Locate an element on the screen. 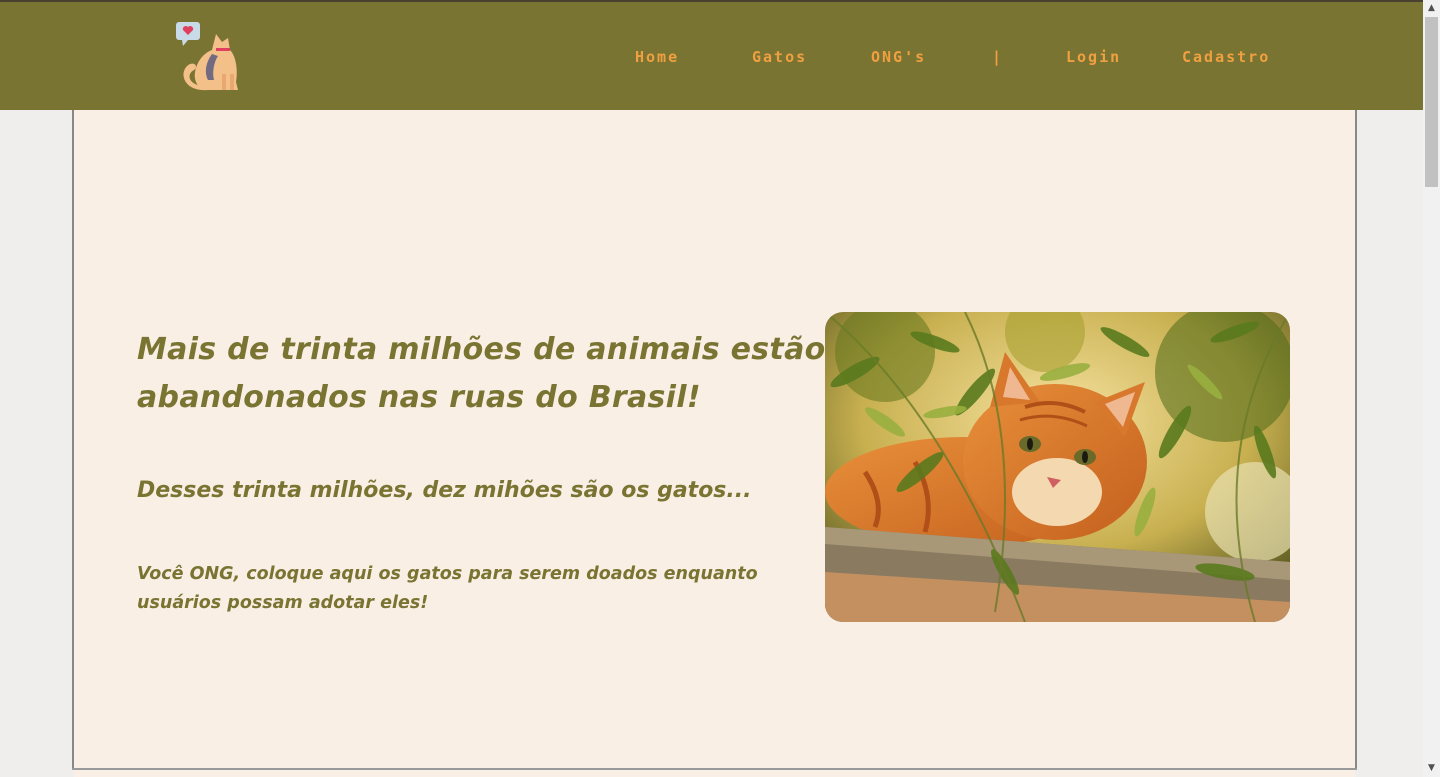 The width and height of the screenshot is (1440, 777). scroll-down-arrow-icon: ▼ is located at coordinates (1431, 768).